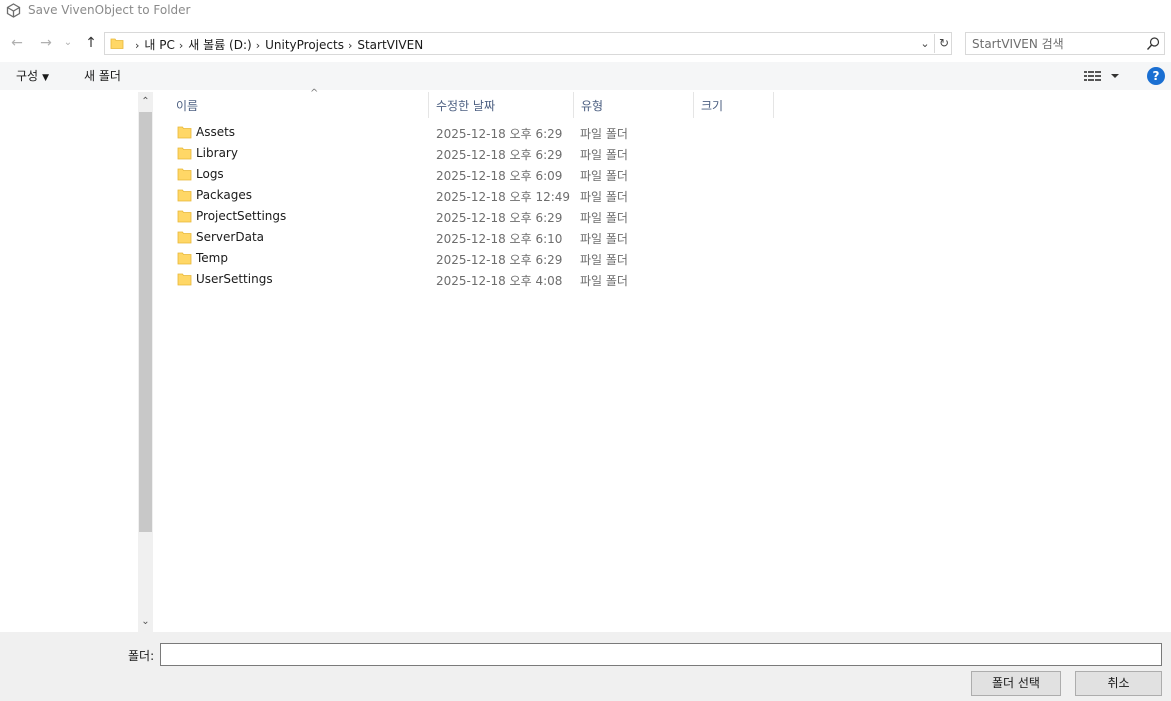 This screenshot has width=1171, height=701. What do you see at coordinates (1118, 683) in the screenshot?
I see `cancel-button: 취소` at bounding box center [1118, 683].